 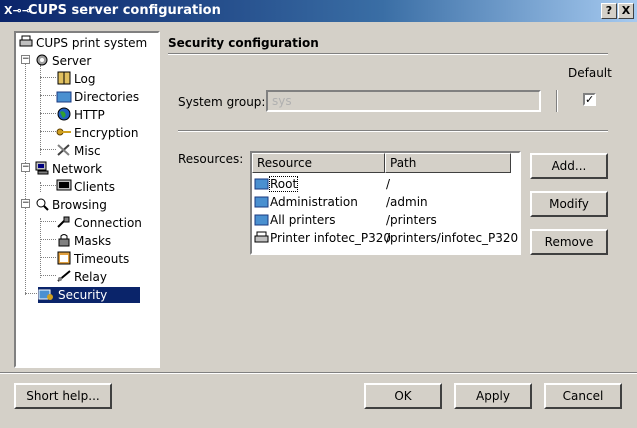 I want to click on collapse-server-icon: −, so click(x=25, y=59).